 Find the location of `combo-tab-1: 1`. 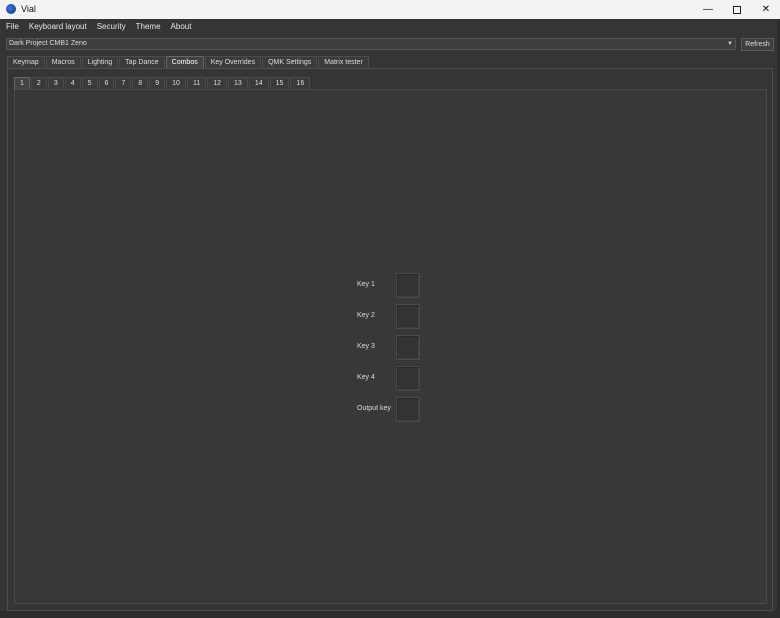

combo-tab-1: 1 is located at coordinates (22, 83).